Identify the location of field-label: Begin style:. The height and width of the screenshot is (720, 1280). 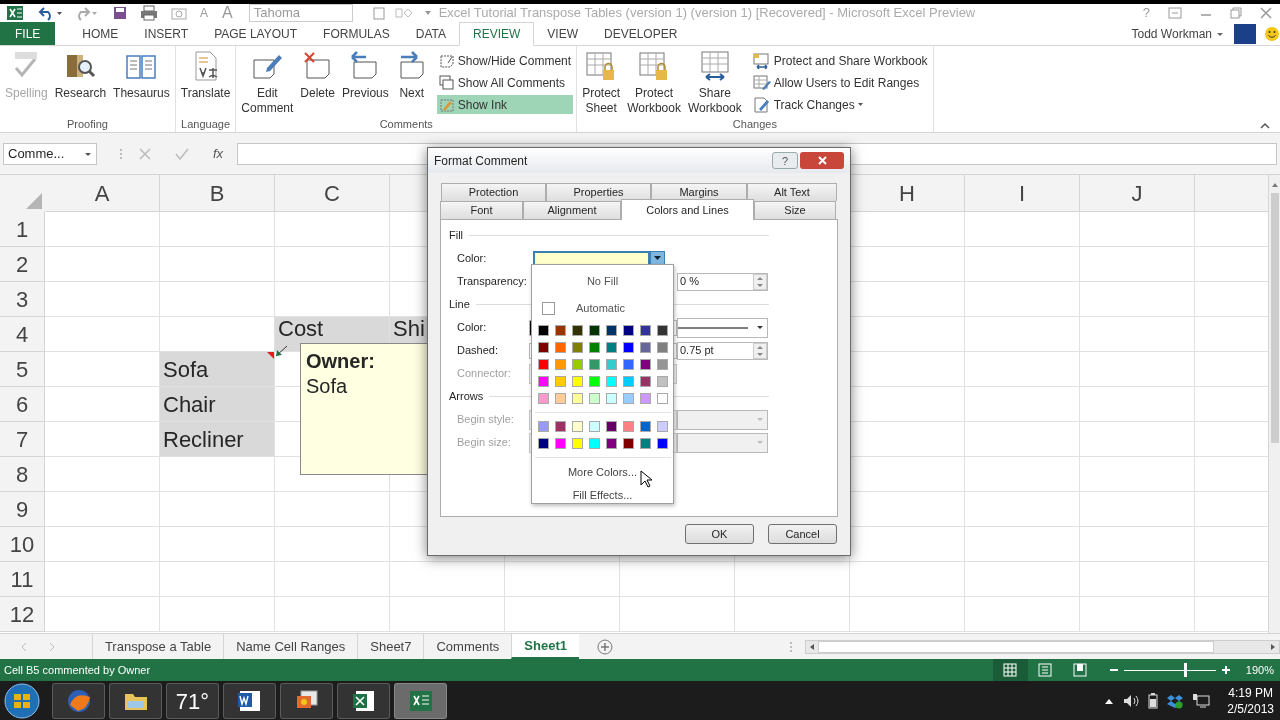
(485, 420).